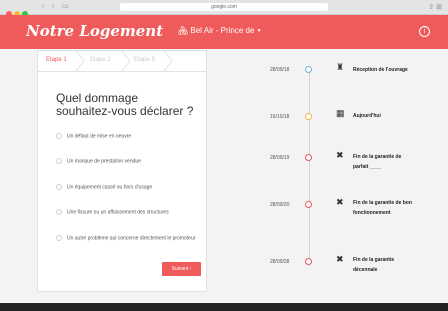  Describe the element at coordinates (280, 70) in the screenshot. I see `timeline-date: 28/09/18` at that location.